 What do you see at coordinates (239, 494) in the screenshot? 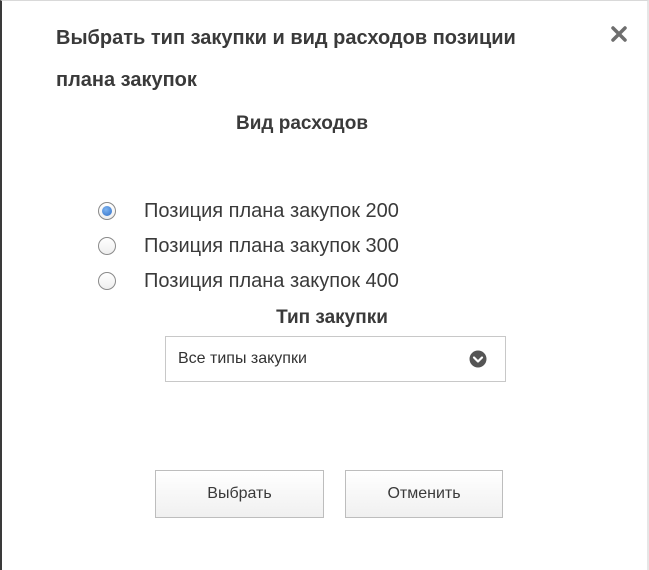
I see `select-button: Выбрать` at bounding box center [239, 494].